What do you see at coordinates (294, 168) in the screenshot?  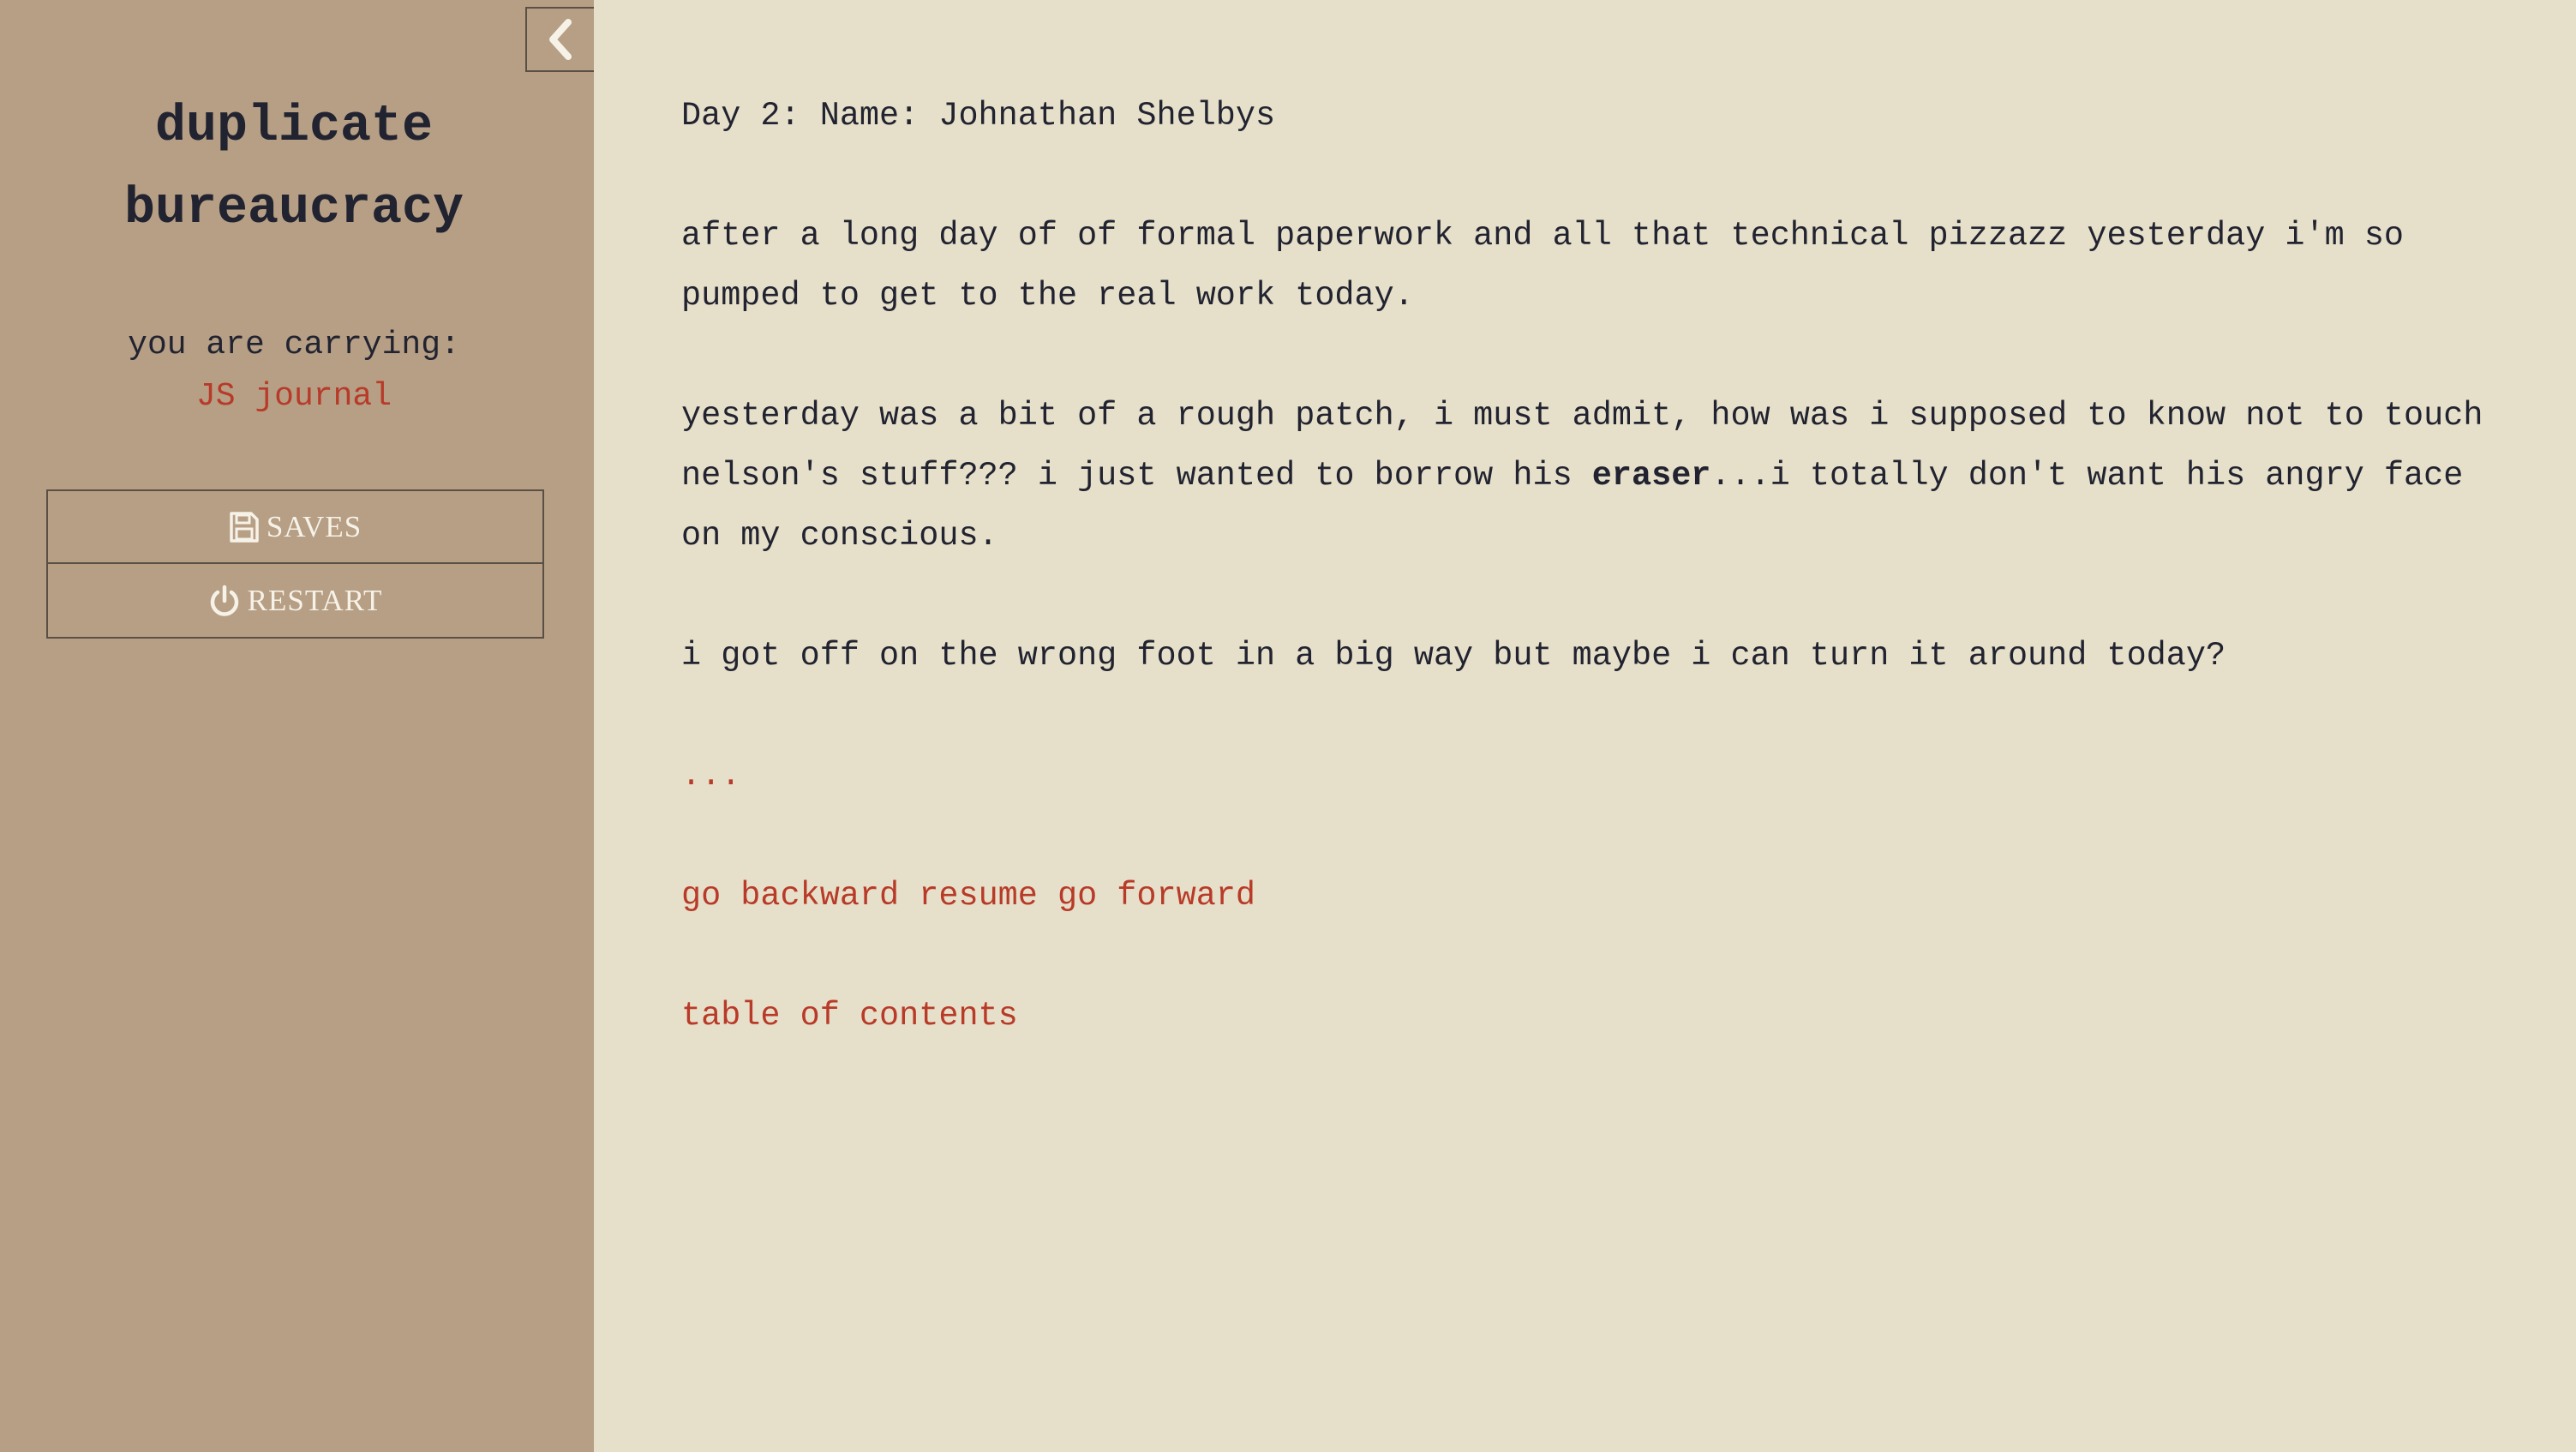 I see `story-title: duplicate bureaucracy` at bounding box center [294, 168].